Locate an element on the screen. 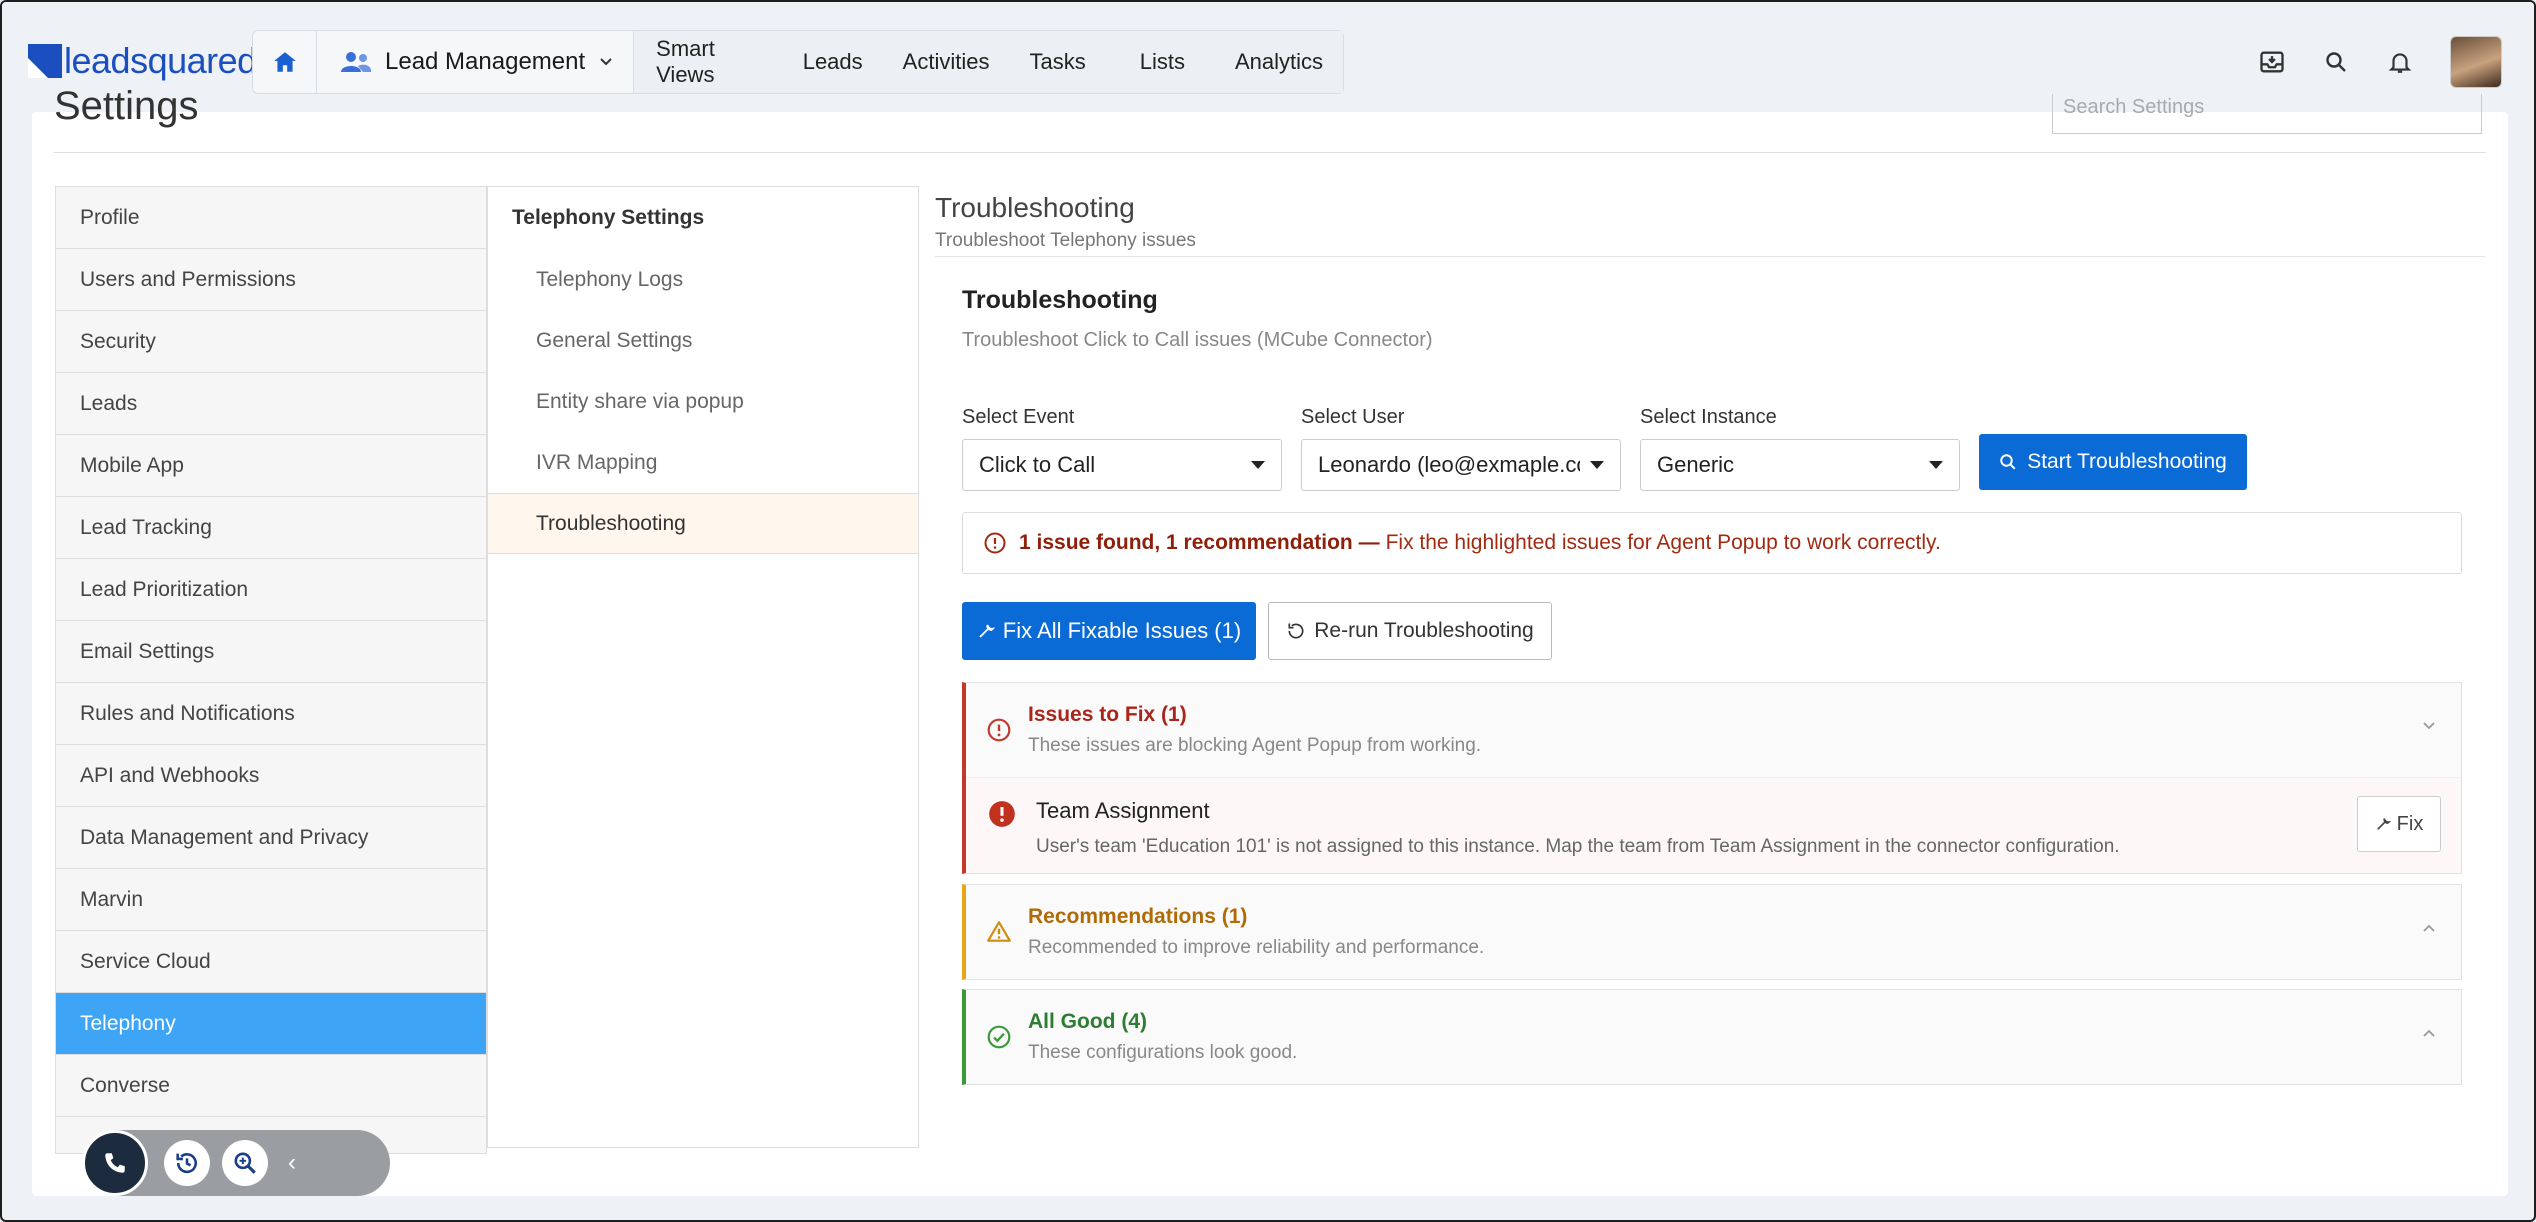 The height and width of the screenshot is (1222, 2536). user-avatar is located at coordinates (2476, 62).